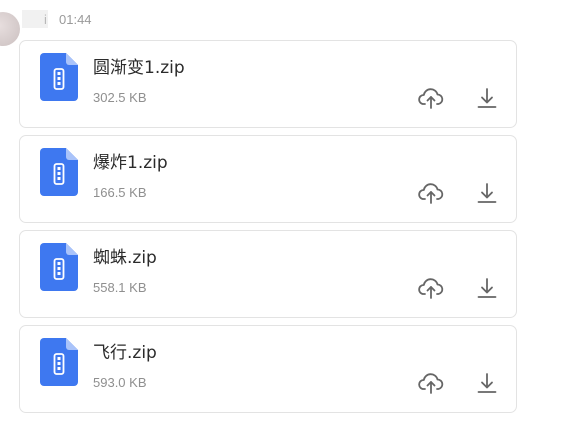 The width and height of the screenshot is (561, 428). What do you see at coordinates (120, 382) in the screenshot?
I see `file-size: 593.0 KB` at bounding box center [120, 382].